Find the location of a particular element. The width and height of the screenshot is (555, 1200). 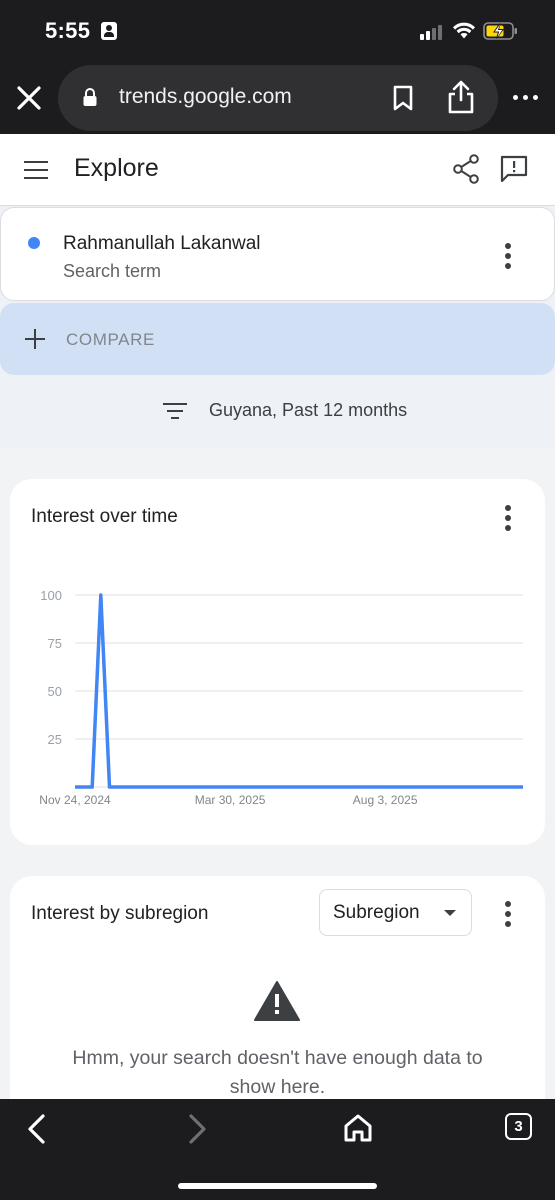

series-color-dot is located at coordinates (34, 243).